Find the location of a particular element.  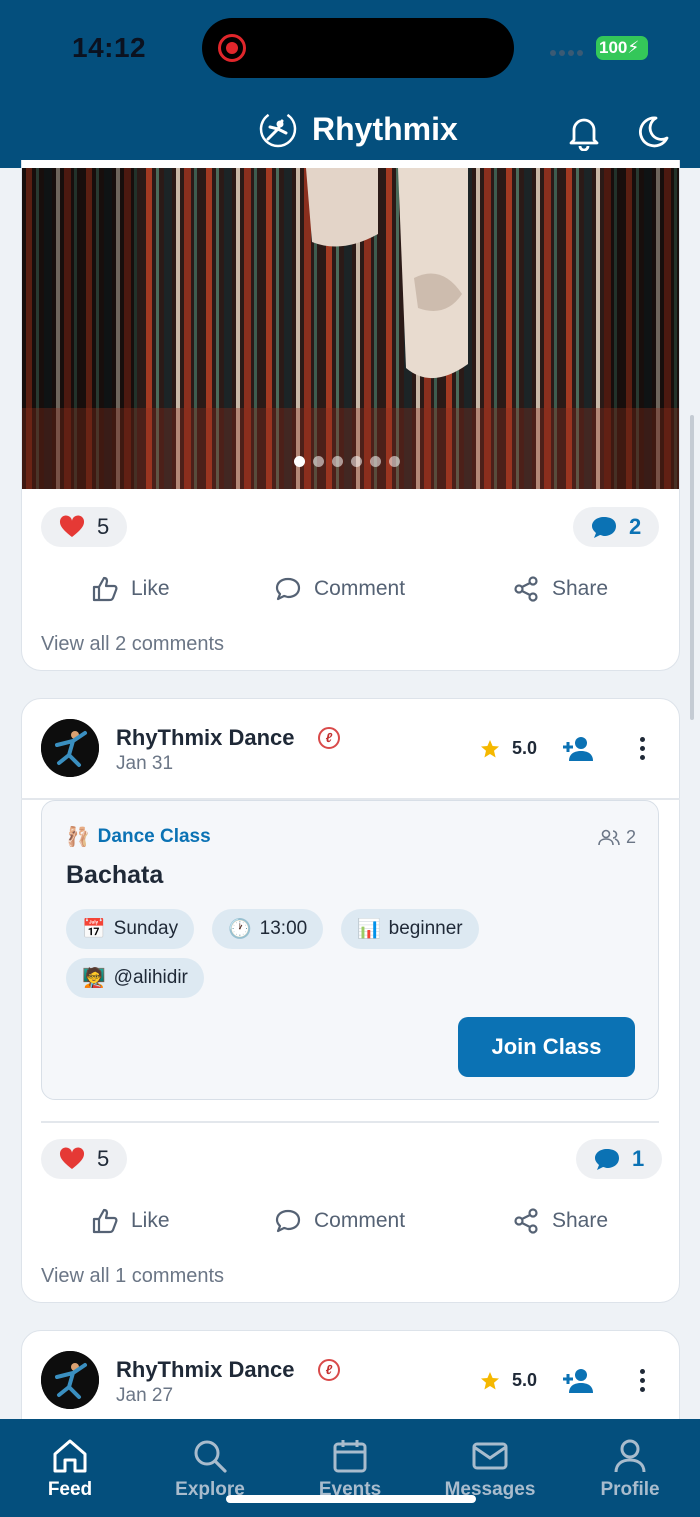

view-all-comments-link: View all 1 comments is located at coordinates (132, 1276).